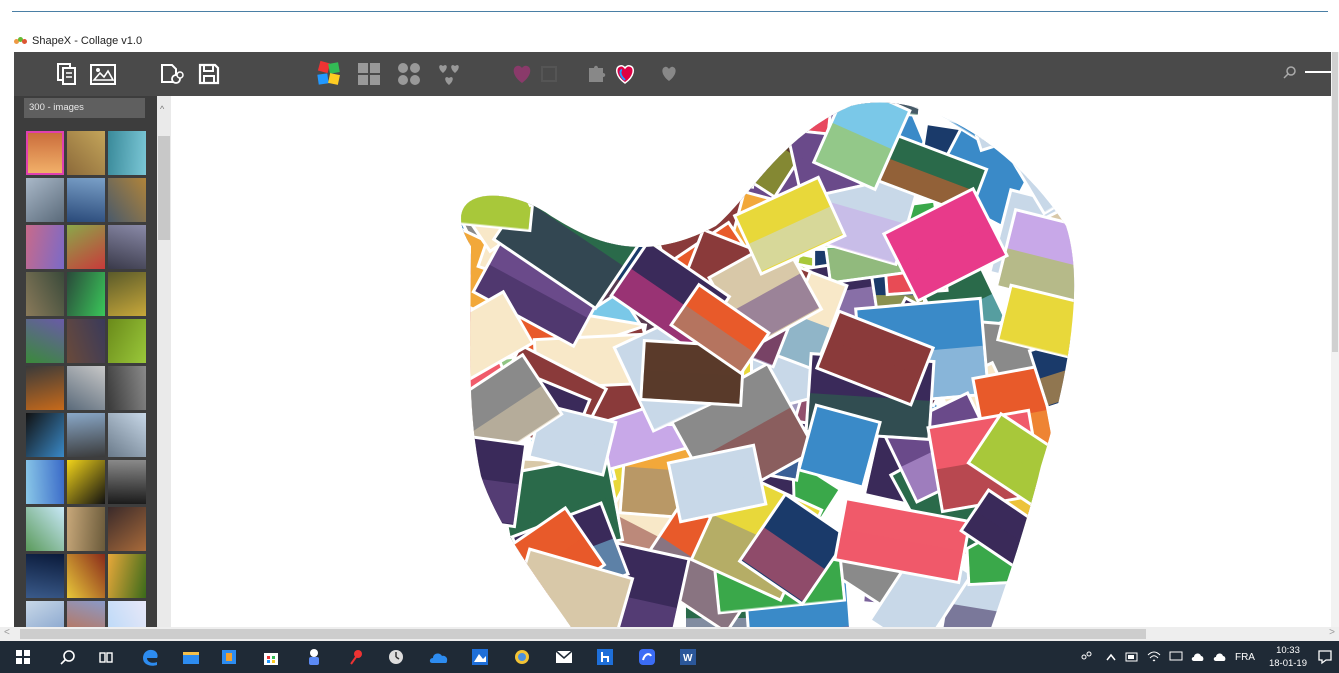 The height and width of the screenshot is (673, 1339). Describe the element at coordinates (67, 74) in the screenshot. I see `copy-images-button` at that location.